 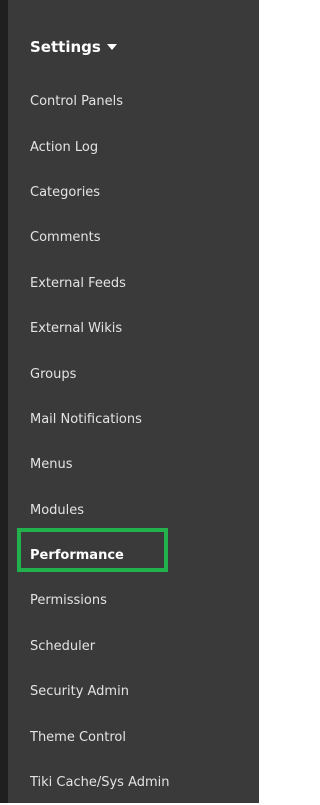 What do you see at coordinates (63, 646) in the screenshot?
I see `menu-item-label: Scheduler` at bounding box center [63, 646].